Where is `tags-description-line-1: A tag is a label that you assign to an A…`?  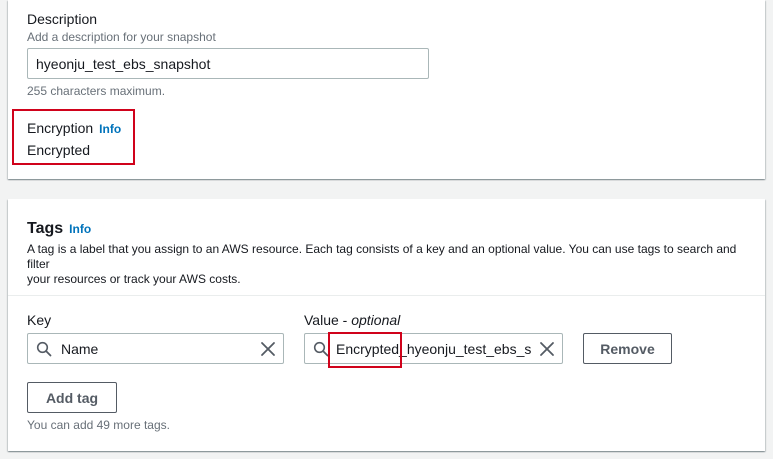
tags-description-line-1: A tag is a label that you assign to an A… is located at coordinates (382, 256).